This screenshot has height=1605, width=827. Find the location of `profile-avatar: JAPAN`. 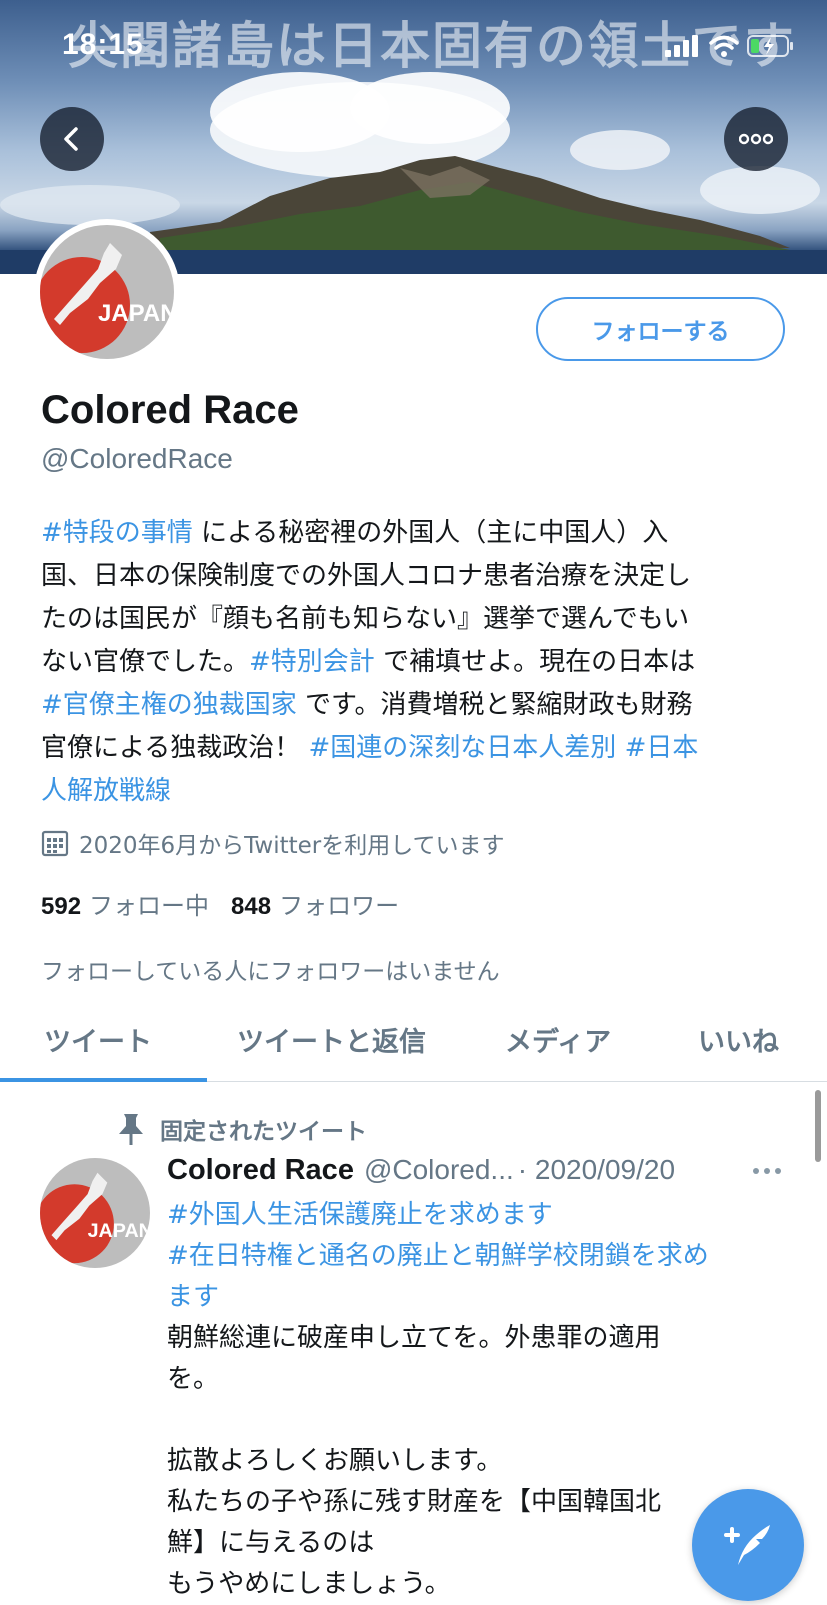

profile-avatar: JAPAN is located at coordinates (107, 292).